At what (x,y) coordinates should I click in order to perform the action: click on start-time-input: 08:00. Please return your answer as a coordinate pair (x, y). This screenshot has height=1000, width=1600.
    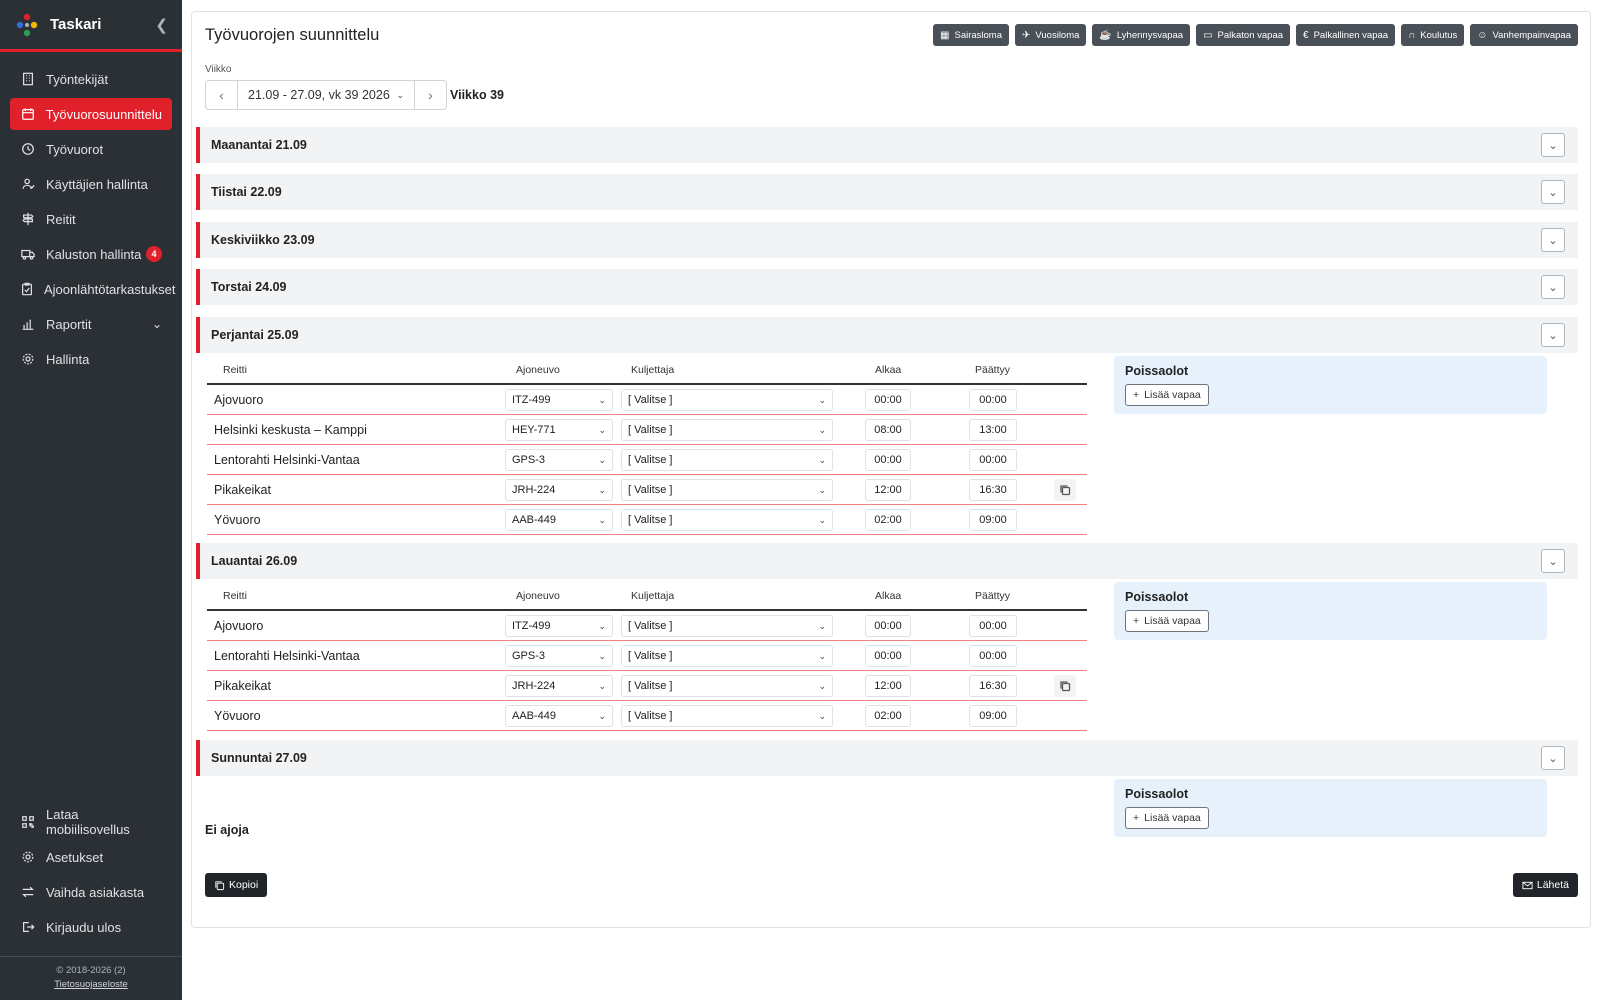
    Looking at the image, I should click on (888, 430).